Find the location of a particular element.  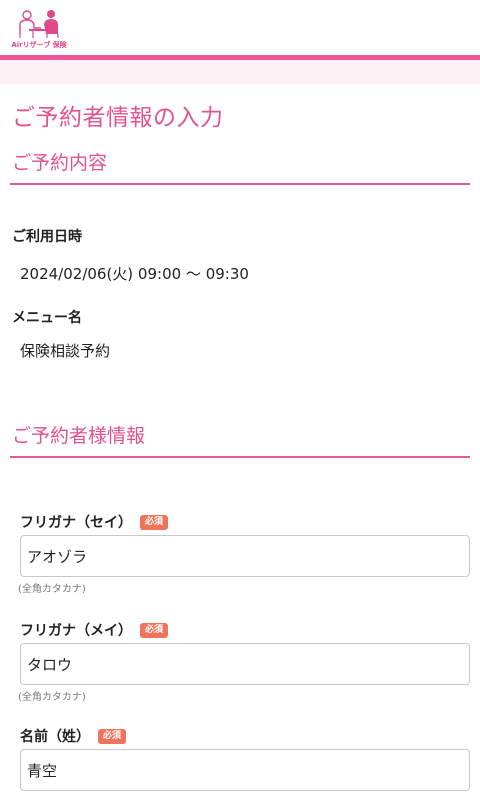

furigana-mei-input is located at coordinates (245, 664).